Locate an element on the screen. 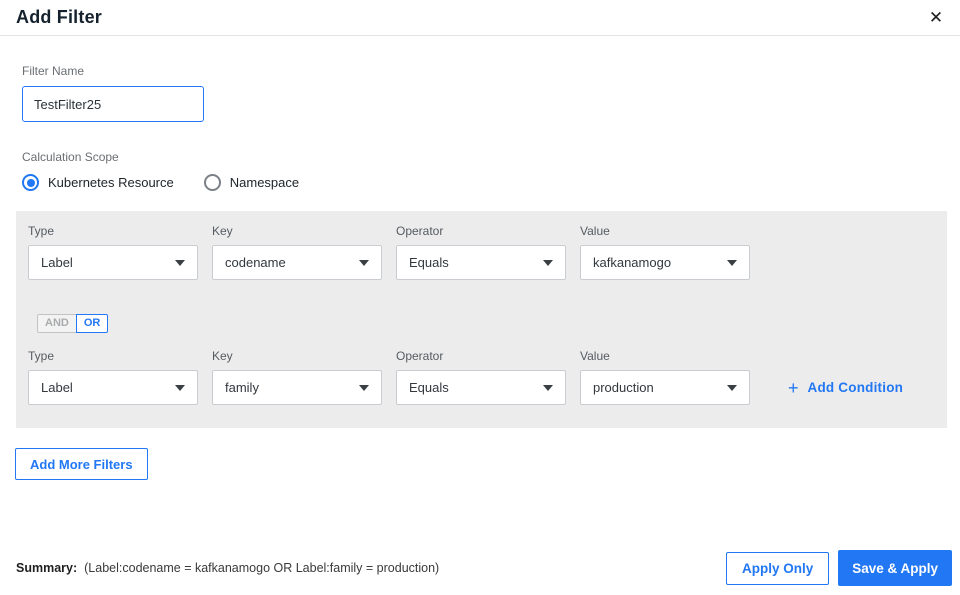 This screenshot has height=595, width=960. radio-unselected-icon is located at coordinates (212, 182).